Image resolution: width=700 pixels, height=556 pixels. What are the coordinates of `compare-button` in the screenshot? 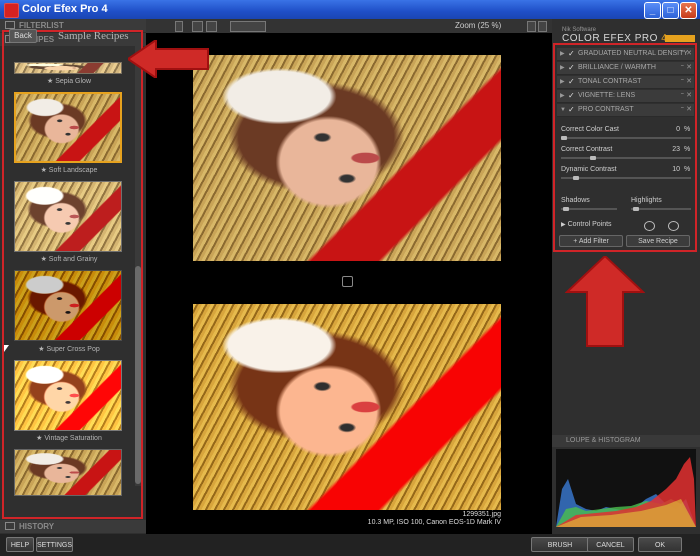 It's located at (248, 26).